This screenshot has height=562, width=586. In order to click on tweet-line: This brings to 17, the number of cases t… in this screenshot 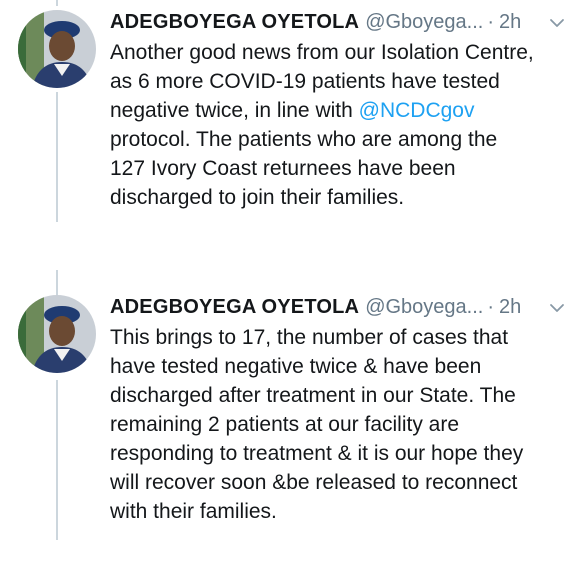, I will do `click(309, 337)`.